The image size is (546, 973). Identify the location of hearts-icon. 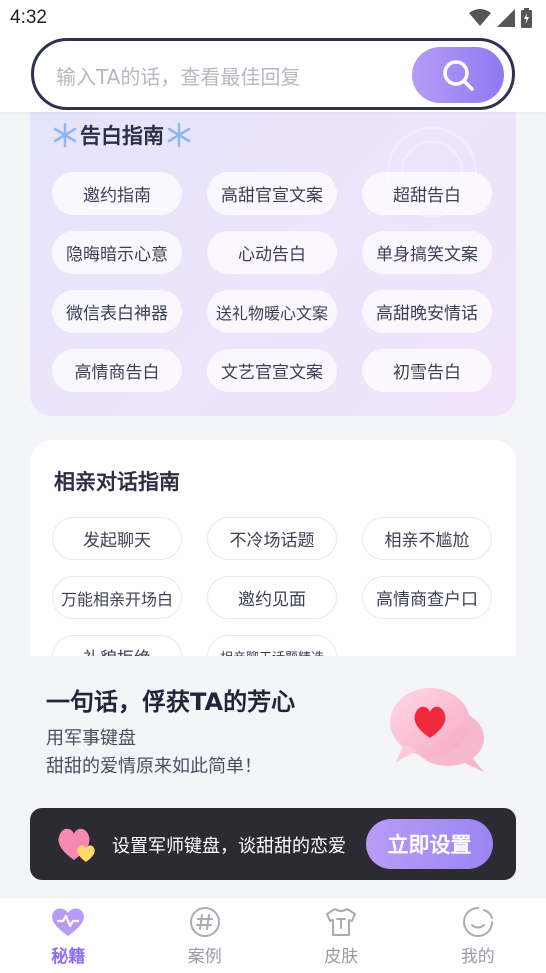
(78, 844).